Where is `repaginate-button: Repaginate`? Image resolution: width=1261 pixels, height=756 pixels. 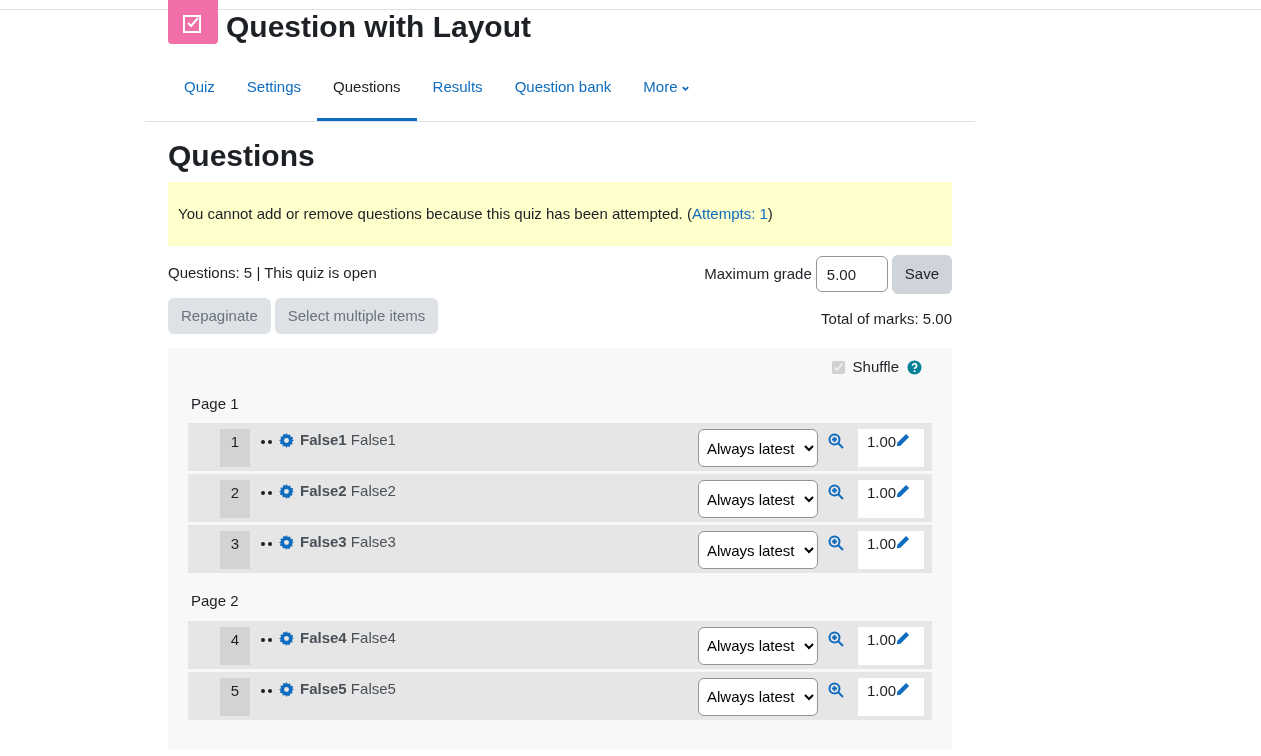
repaginate-button: Repaginate is located at coordinates (219, 315).